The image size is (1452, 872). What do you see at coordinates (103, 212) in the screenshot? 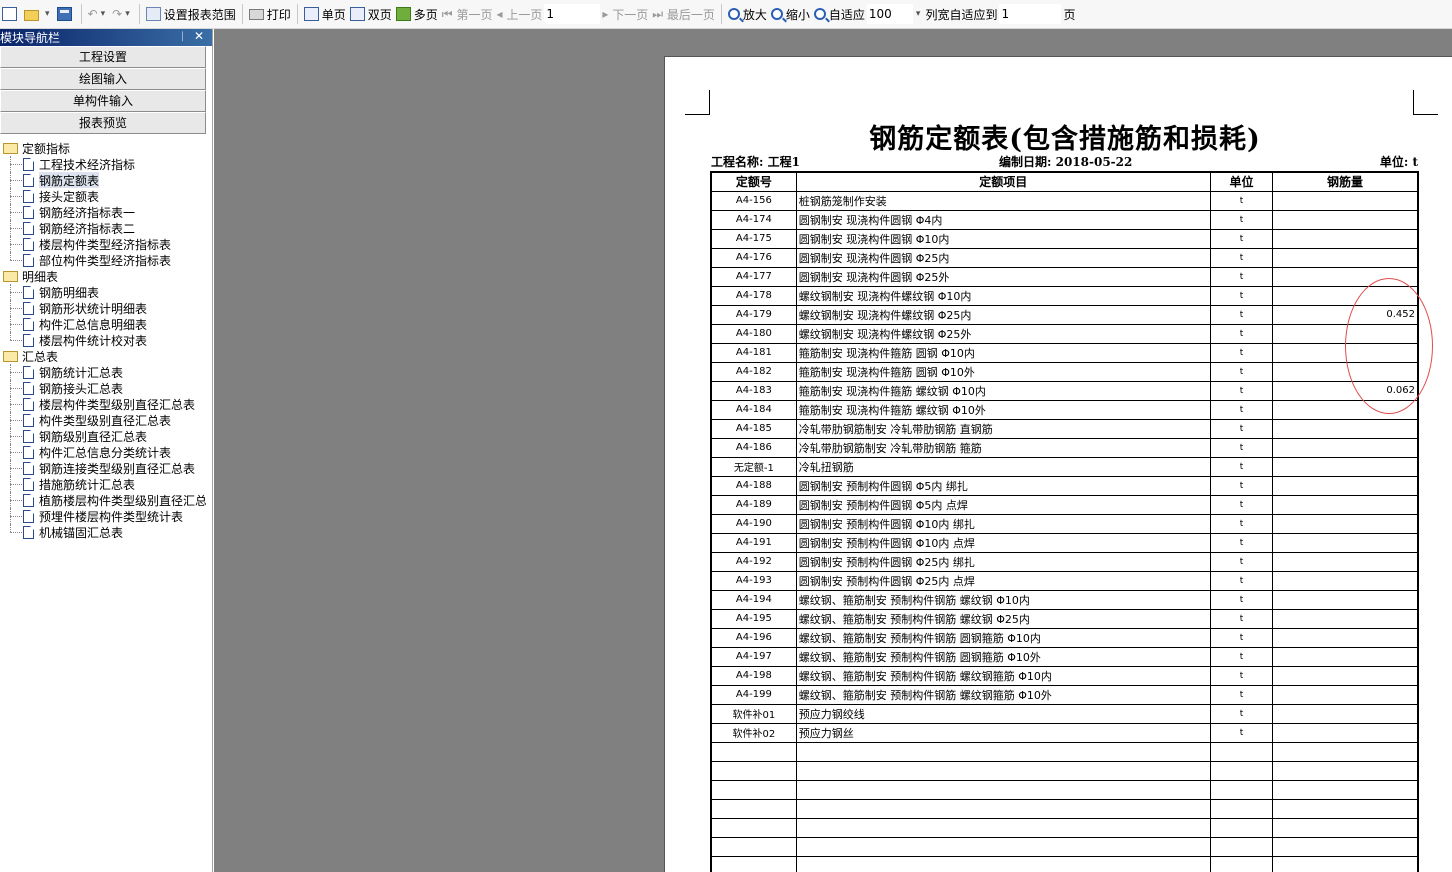
I see `tree-item: 钢筋经济指标表一` at bounding box center [103, 212].